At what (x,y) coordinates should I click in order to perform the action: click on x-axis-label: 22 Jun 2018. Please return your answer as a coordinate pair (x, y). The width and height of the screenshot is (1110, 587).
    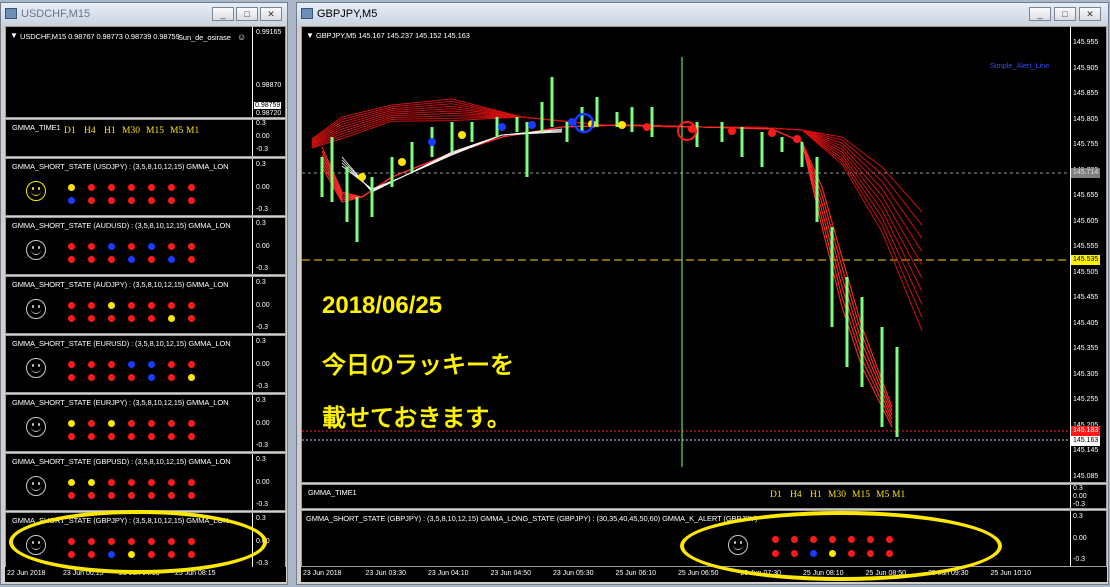
    Looking at the image, I should click on (26, 573).